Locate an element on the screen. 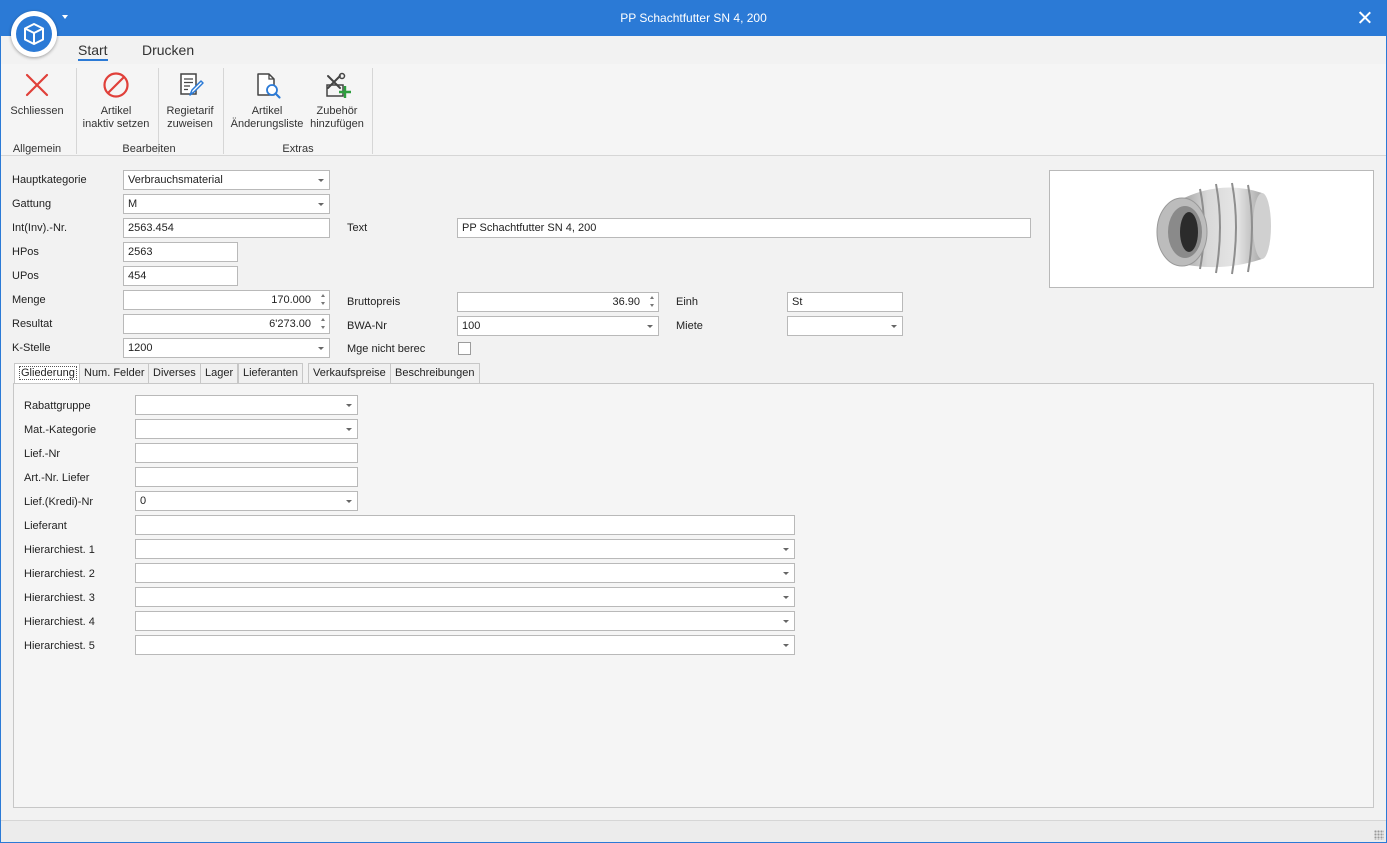  product-image is located at coordinates (1211, 229).